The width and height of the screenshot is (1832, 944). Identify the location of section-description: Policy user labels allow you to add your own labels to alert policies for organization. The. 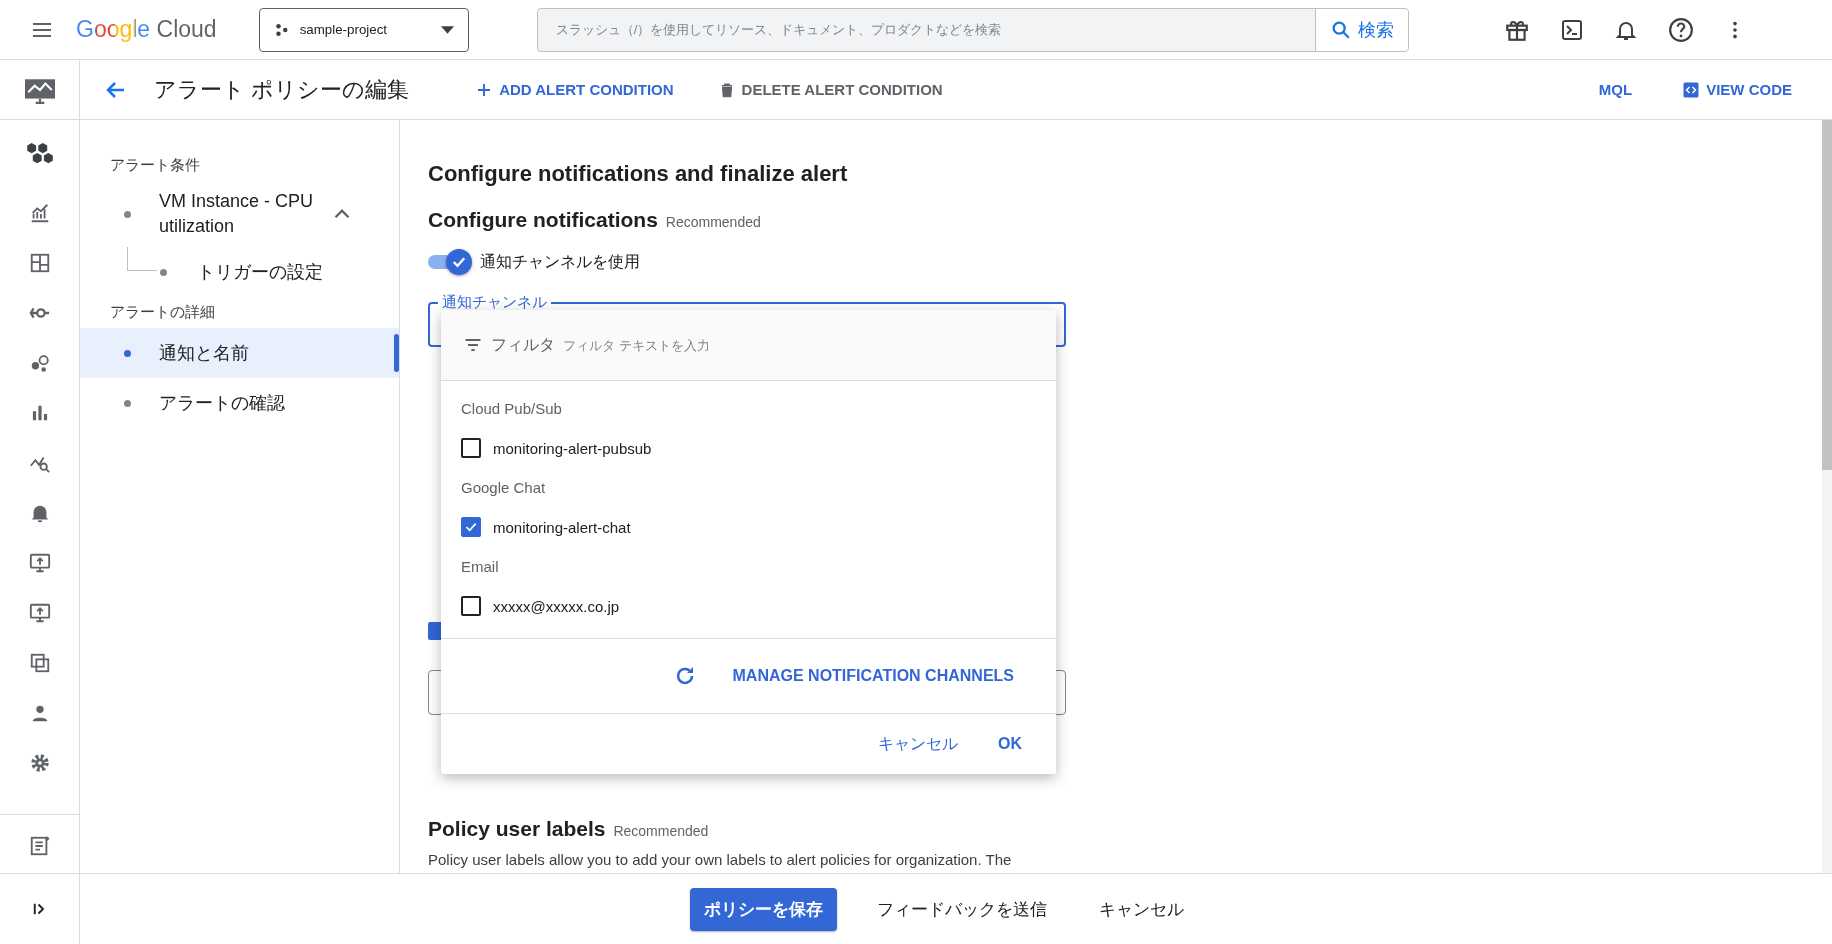
(720, 860).